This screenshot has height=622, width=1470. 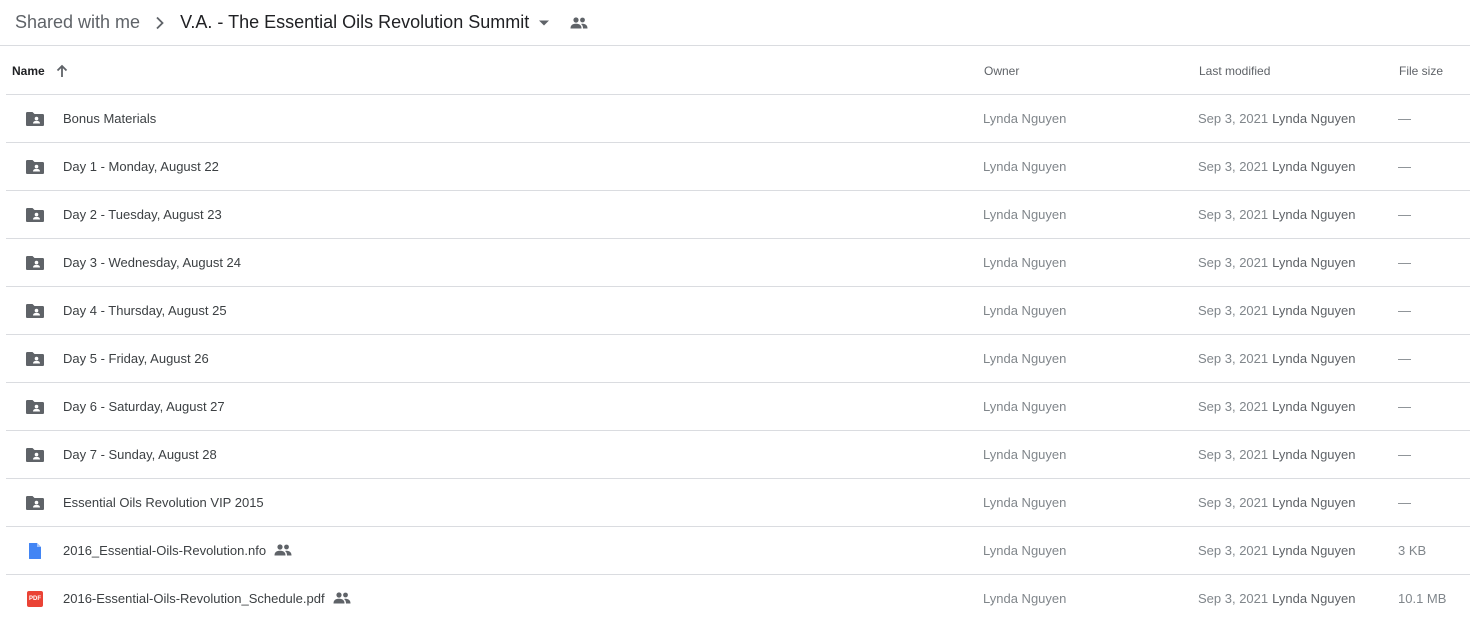 I want to click on file-name-cell: Day 3 - Wednesday, August 24, so click(x=152, y=262).